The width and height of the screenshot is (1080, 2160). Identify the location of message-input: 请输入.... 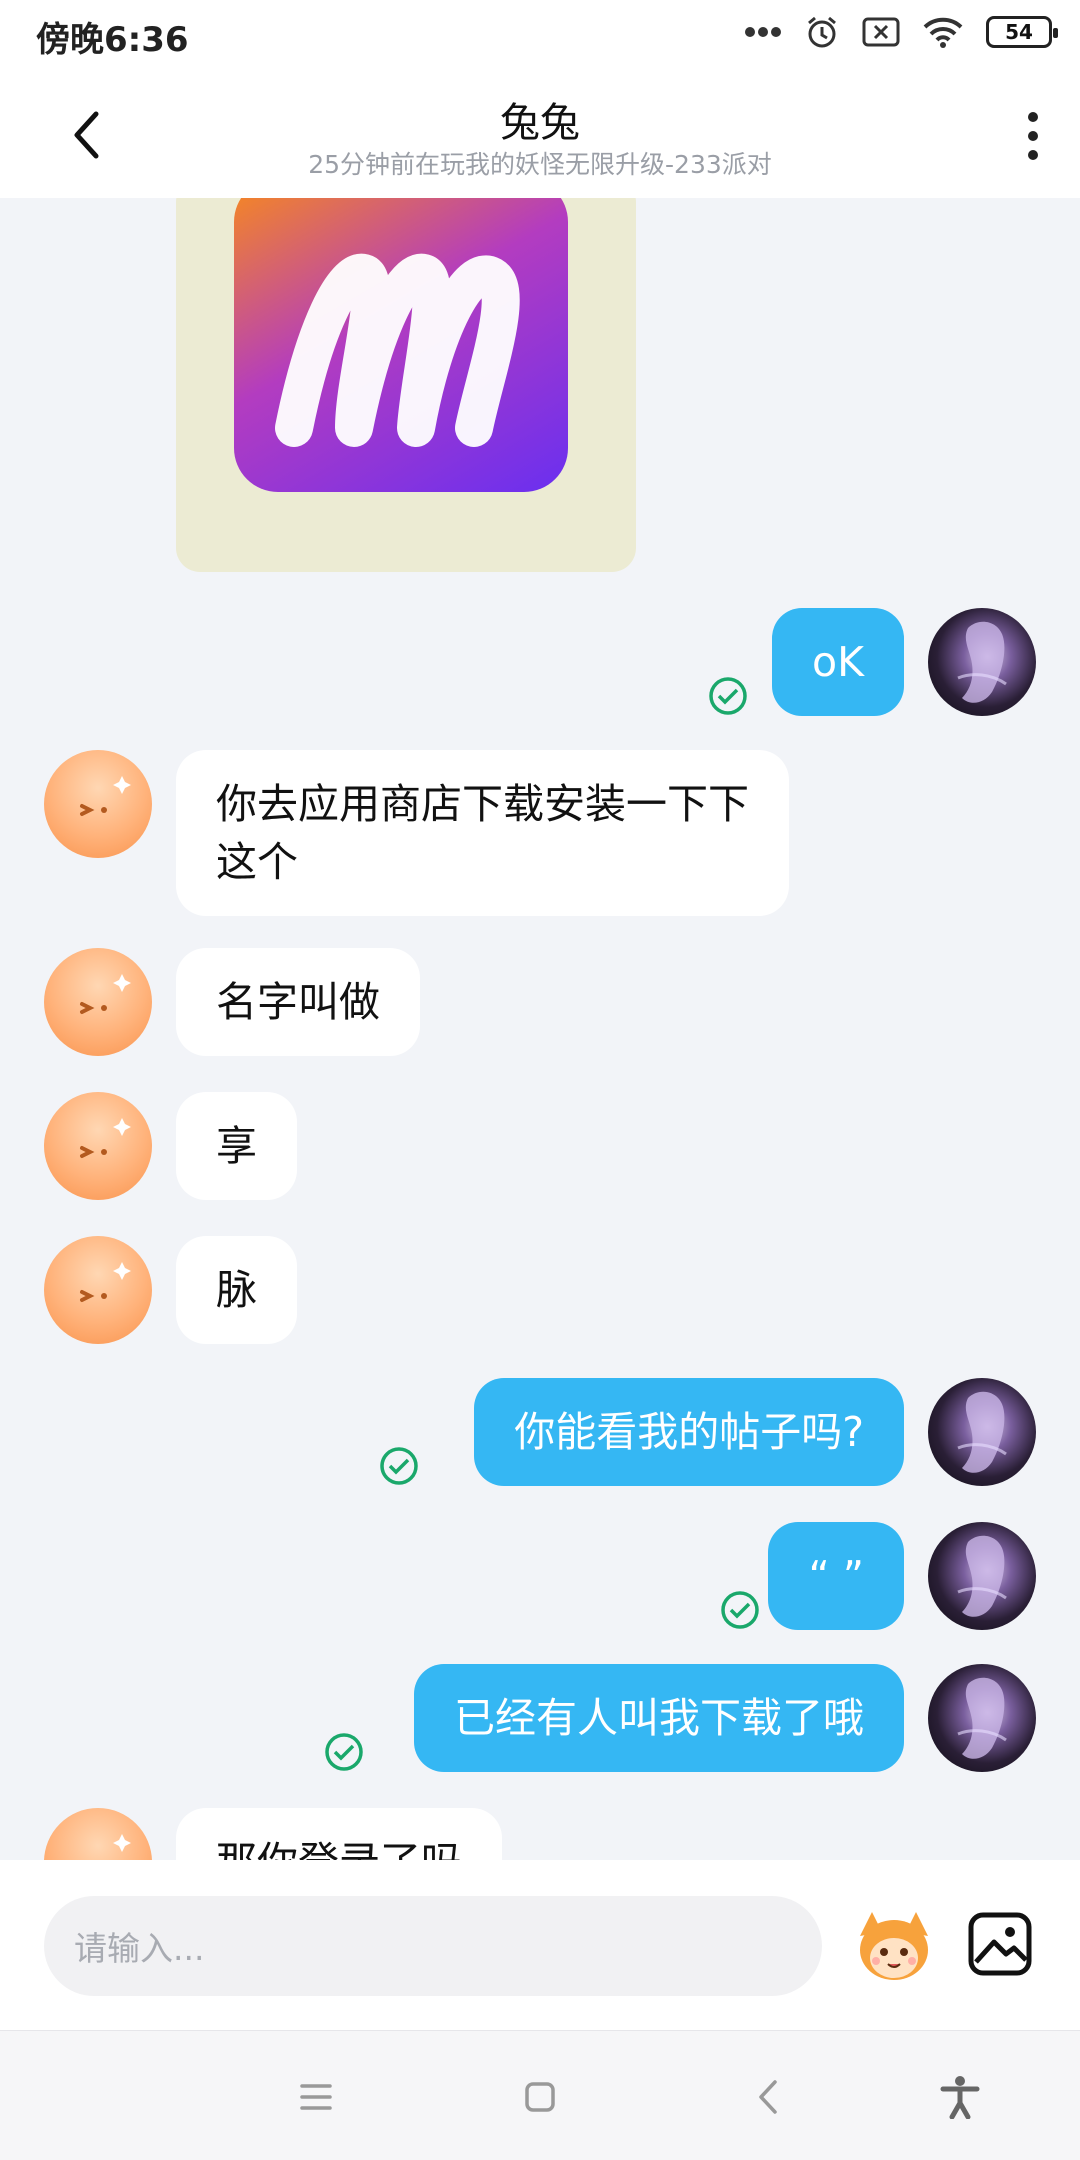
(433, 1946).